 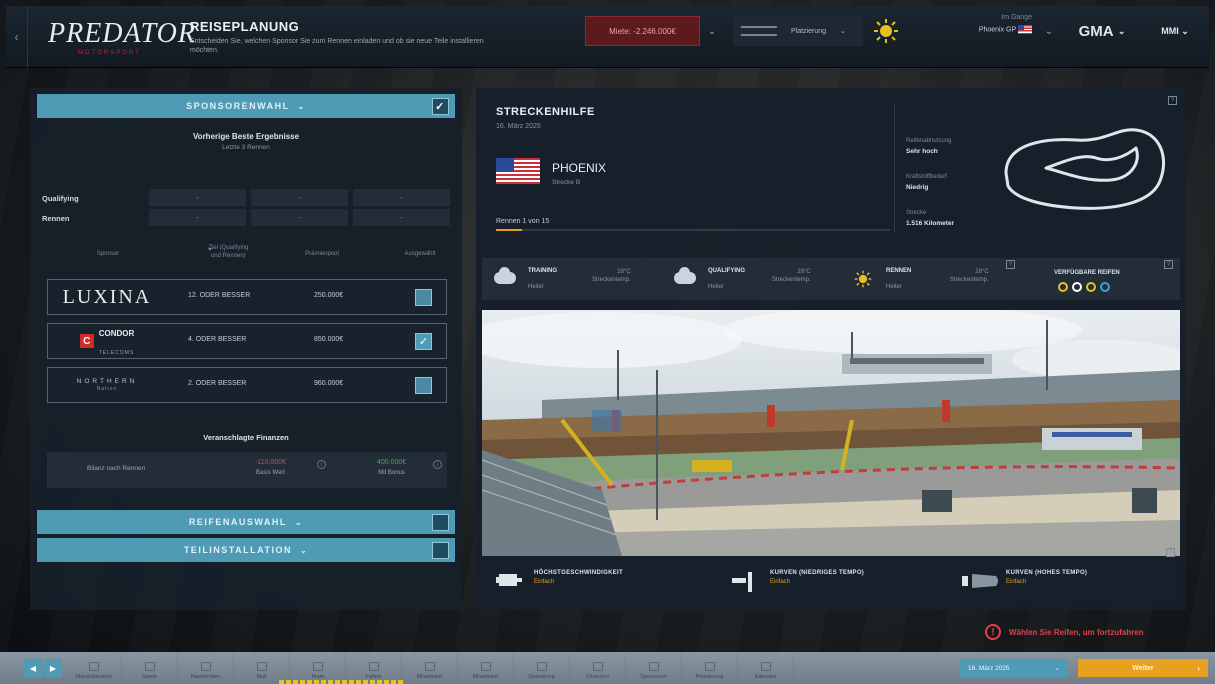 What do you see at coordinates (150, 668) in the screenshot?
I see `nav-item: Spiele` at bounding box center [150, 668].